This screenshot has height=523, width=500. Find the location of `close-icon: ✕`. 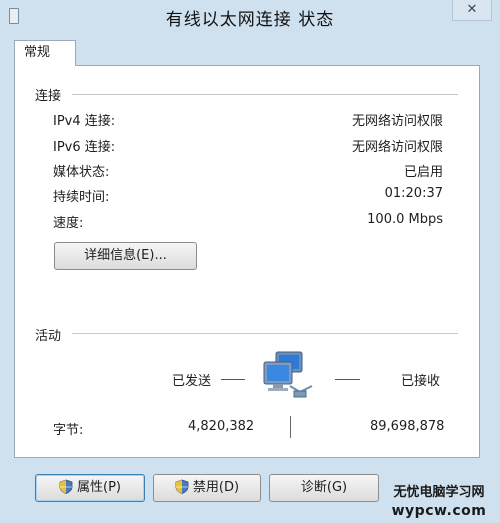

close-icon: ✕ is located at coordinates (472, 9).